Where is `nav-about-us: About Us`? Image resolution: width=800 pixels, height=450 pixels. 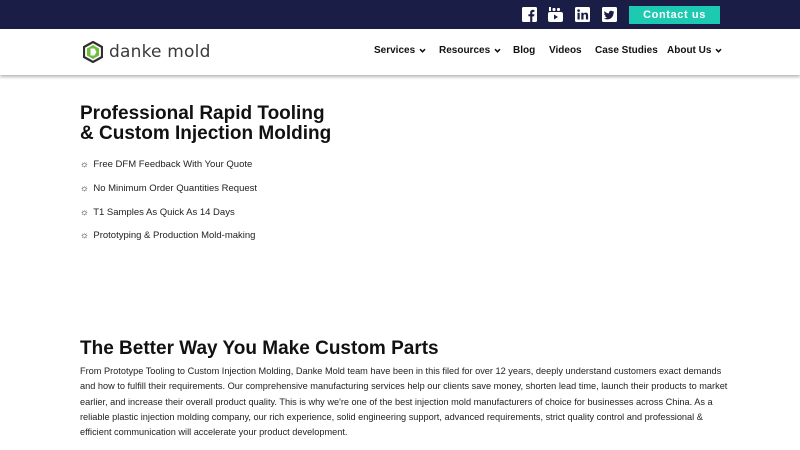 nav-about-us: About Us is located at coordinates (695, 50).